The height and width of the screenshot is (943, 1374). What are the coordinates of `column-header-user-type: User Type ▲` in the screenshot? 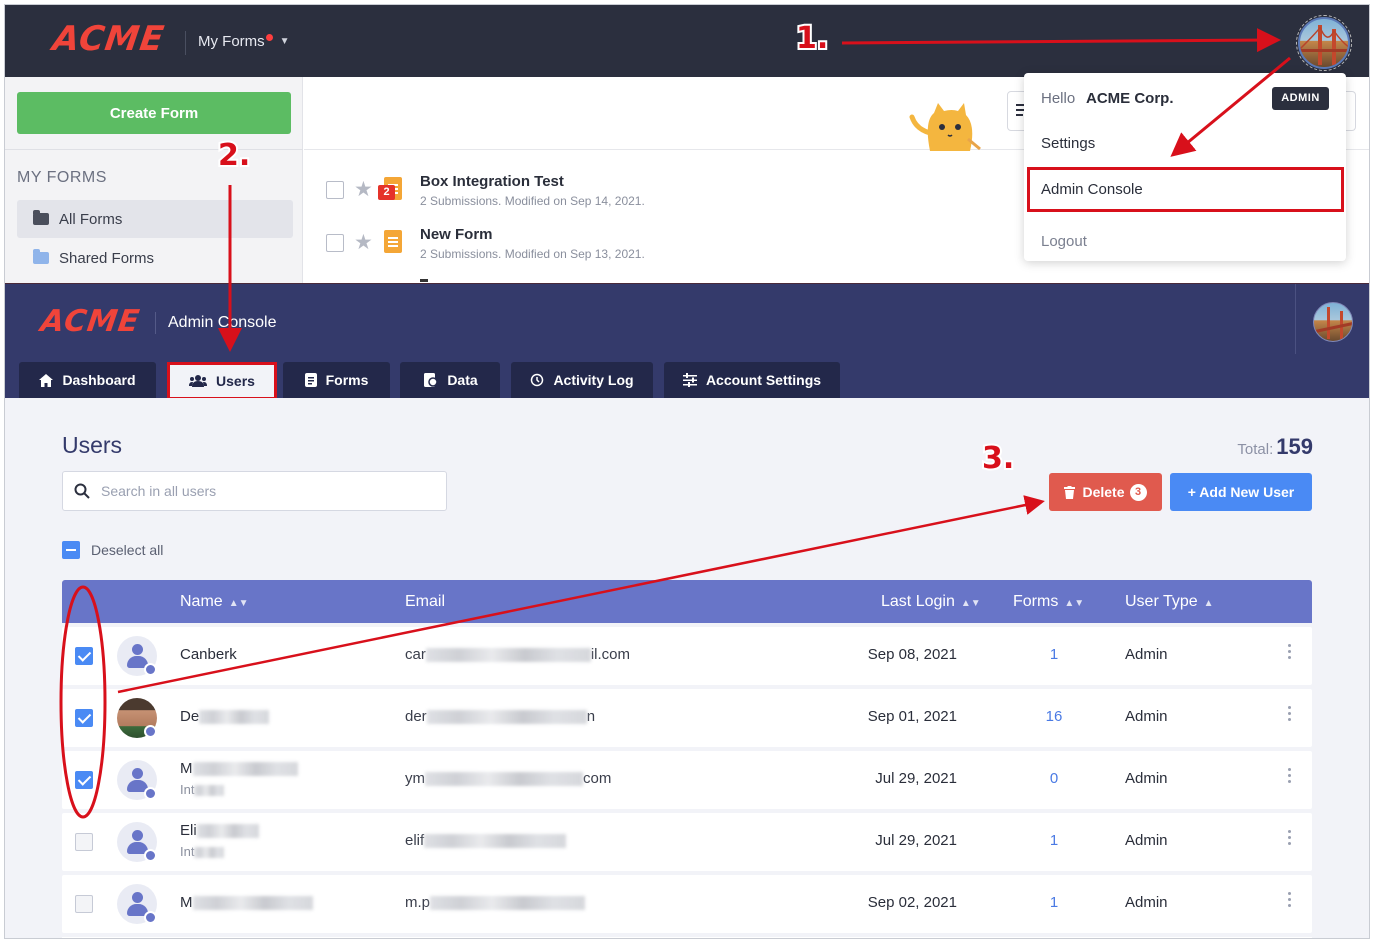 It's located at (1169, 602).